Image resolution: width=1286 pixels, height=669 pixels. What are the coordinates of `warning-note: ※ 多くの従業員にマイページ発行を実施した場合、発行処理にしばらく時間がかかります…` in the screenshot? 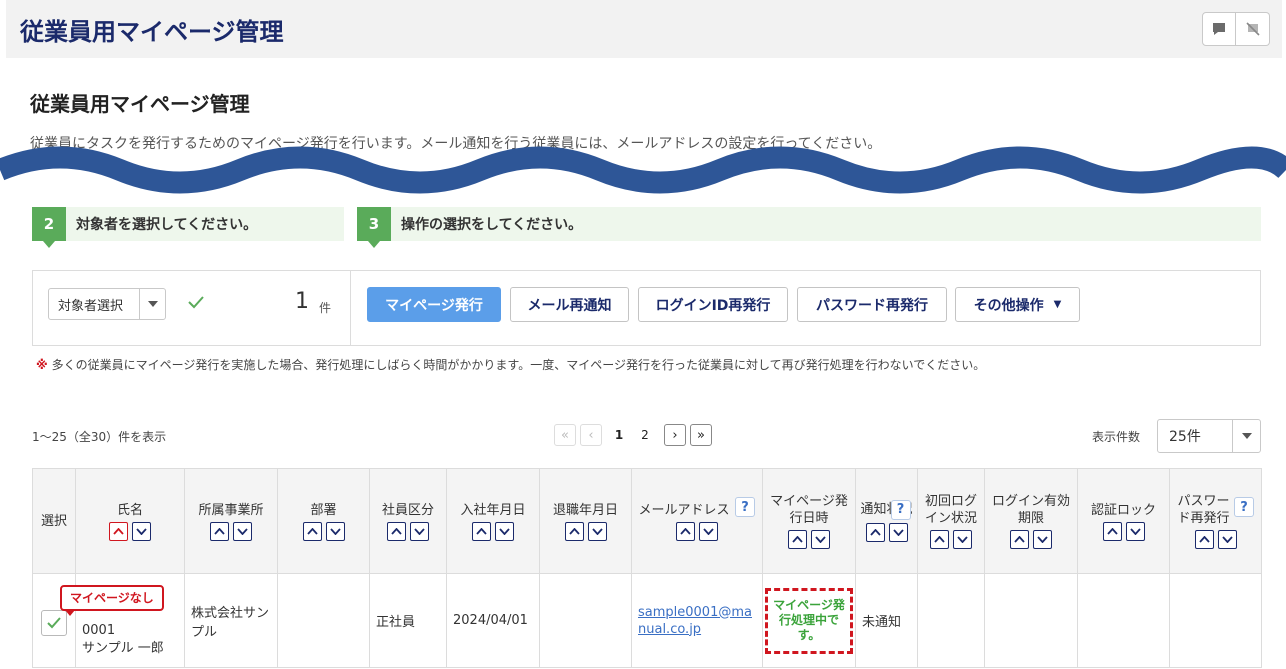 It's located at (510, 364).